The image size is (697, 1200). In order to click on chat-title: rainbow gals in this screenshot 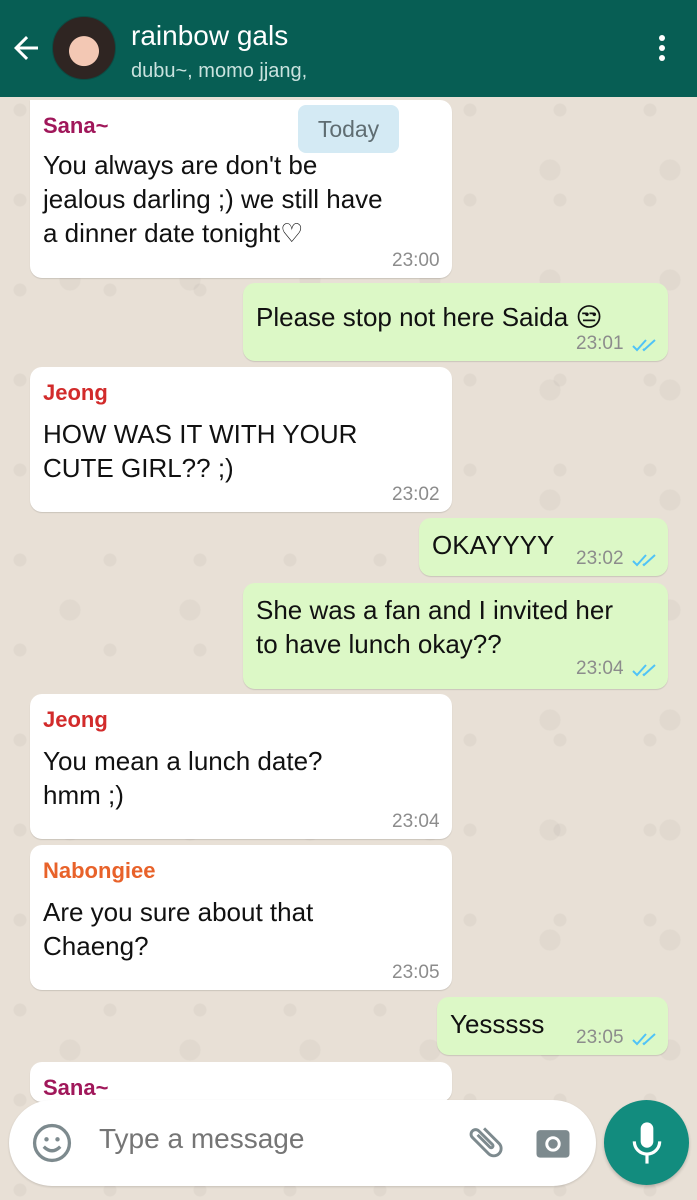, I will do `click(209, 36)`.